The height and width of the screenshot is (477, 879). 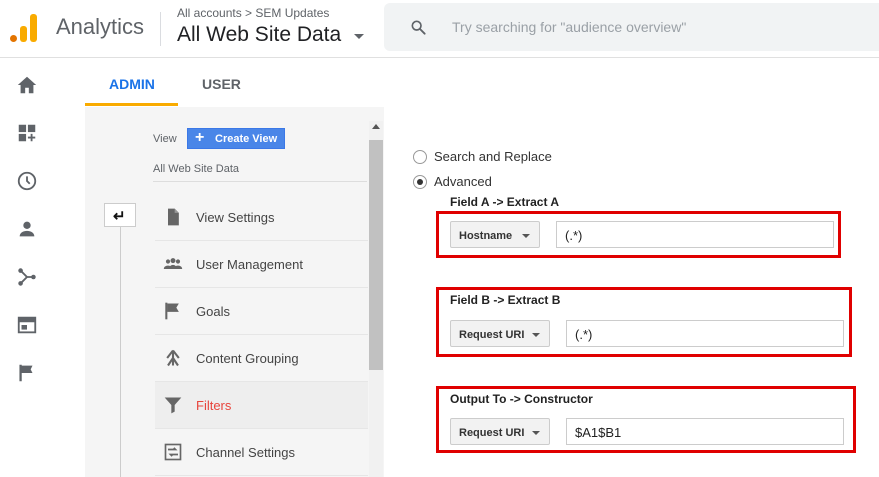 I want to click on search-bar: Try searching for "audience overview", so click(x=631, y=27).